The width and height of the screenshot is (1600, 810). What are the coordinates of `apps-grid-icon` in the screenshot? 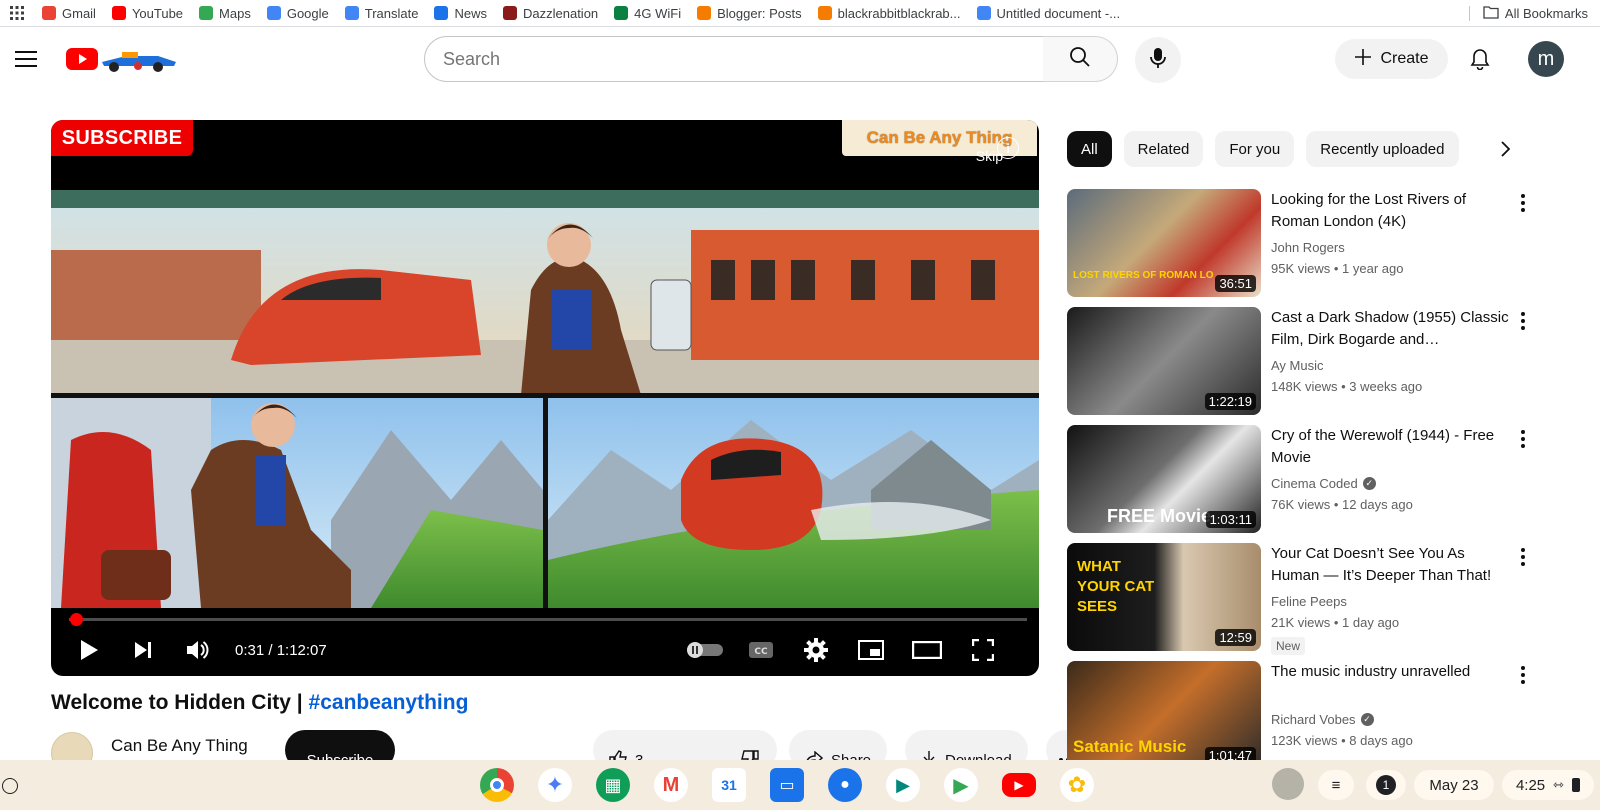 It's located at (17, 13).